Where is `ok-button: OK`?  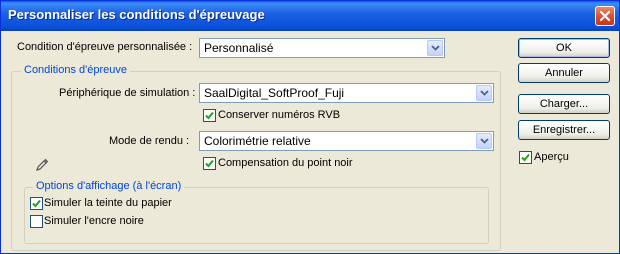
ok-button: OK is located at coordinates (564, 48).